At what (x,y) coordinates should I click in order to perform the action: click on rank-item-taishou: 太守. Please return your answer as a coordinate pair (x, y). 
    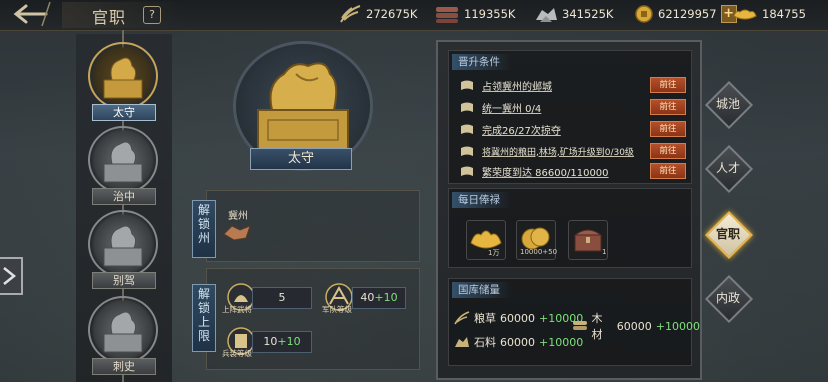
    Looking at the image, I should click on (123, 84).